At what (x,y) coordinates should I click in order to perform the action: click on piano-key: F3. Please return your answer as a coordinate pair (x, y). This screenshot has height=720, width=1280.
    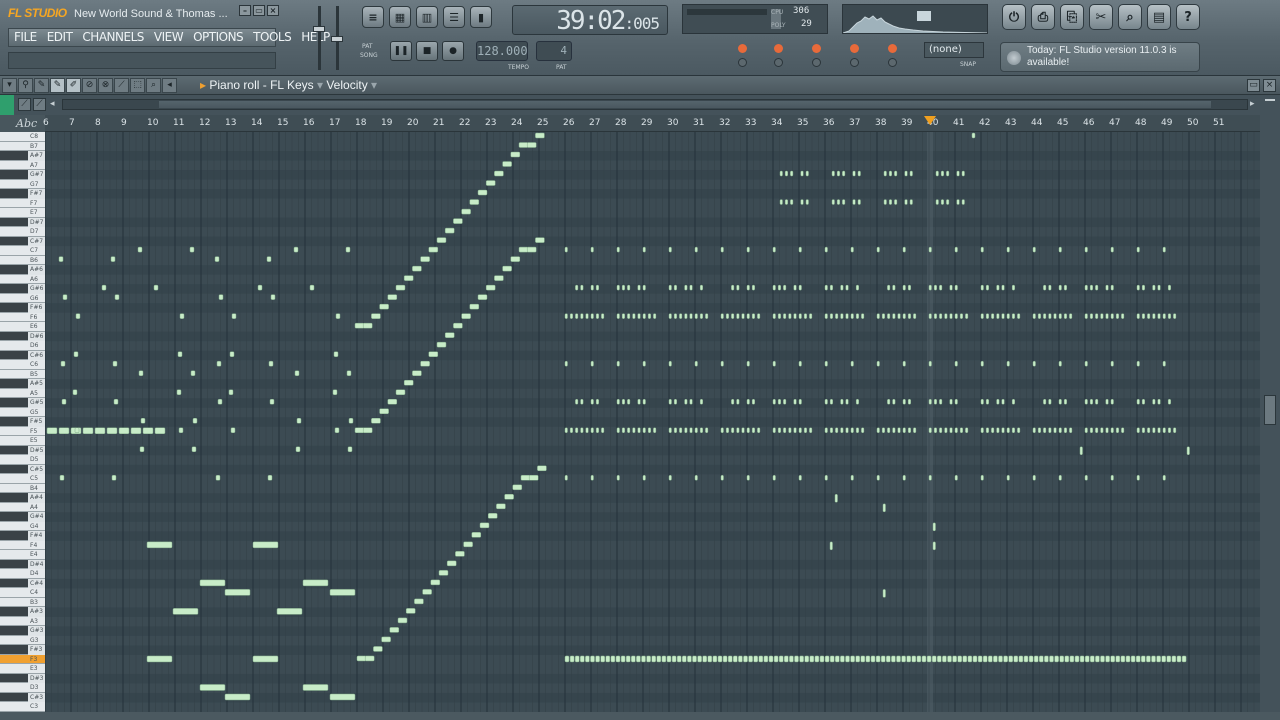
    Looking at the image, I should click on (22, 659).